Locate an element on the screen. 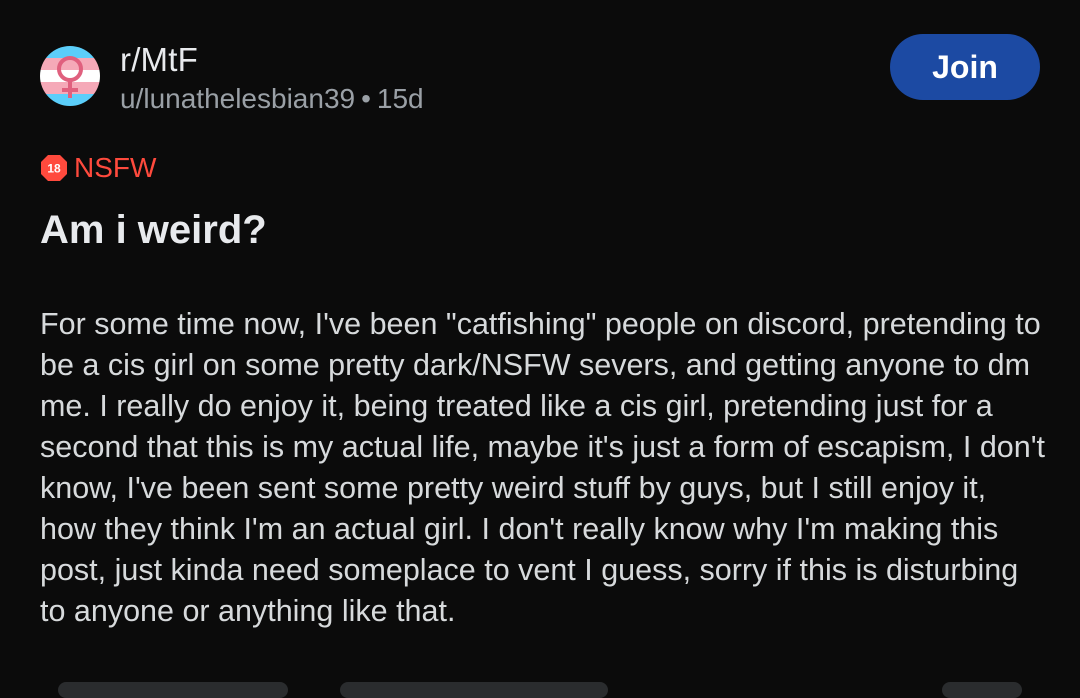  post-meta: r/MtF u/lunathelesbian39 • 15d is located at coordinates (272, 79).